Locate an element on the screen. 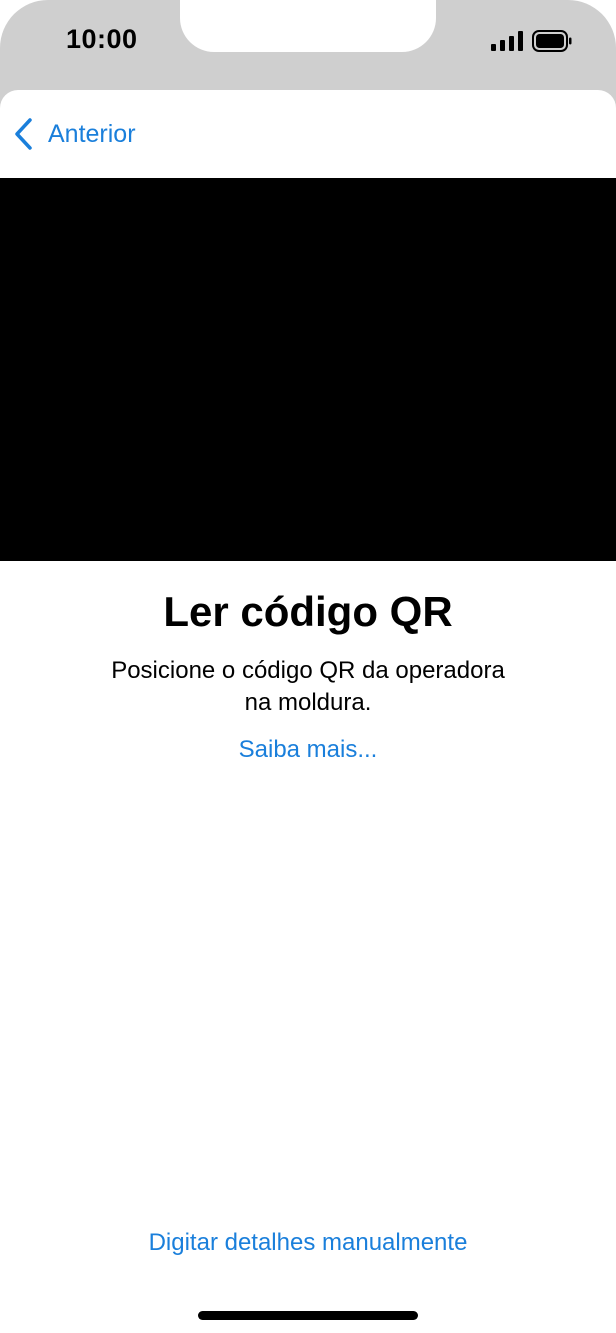 This screenshot has width=616, height=1333. battery-icon is located at coordinates (552, 41).